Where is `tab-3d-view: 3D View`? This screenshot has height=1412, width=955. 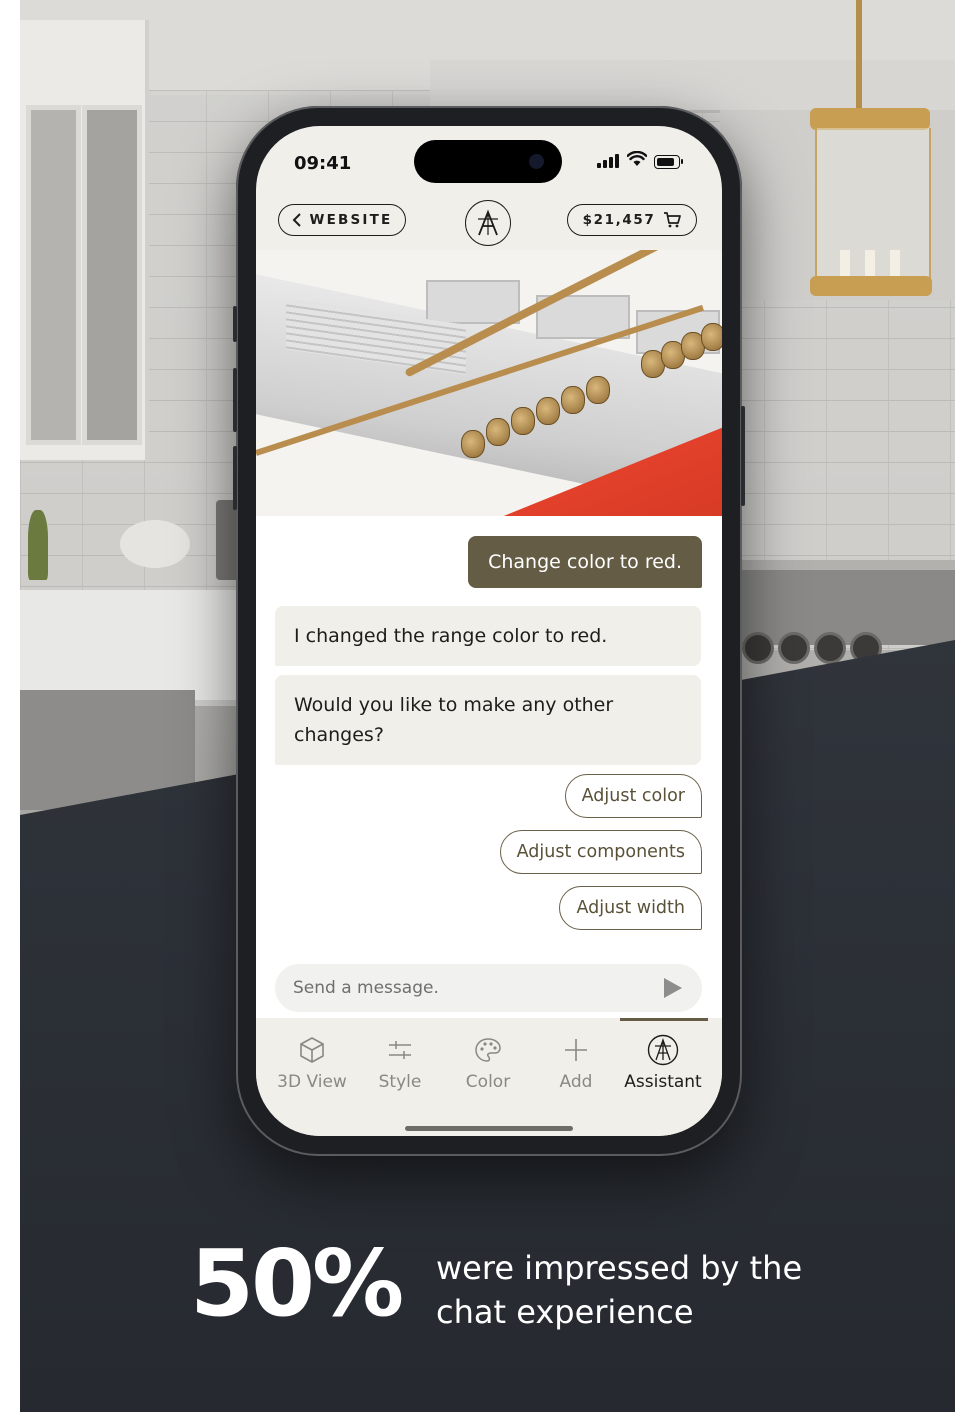 tab-3d-view: 3D View is located at coordinates (312, 1063).